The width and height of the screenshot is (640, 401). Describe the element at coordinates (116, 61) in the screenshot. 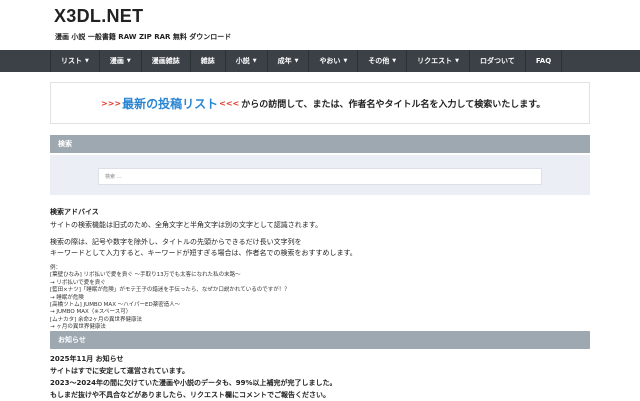

I see `nav-item-label: 漫画` at that location.